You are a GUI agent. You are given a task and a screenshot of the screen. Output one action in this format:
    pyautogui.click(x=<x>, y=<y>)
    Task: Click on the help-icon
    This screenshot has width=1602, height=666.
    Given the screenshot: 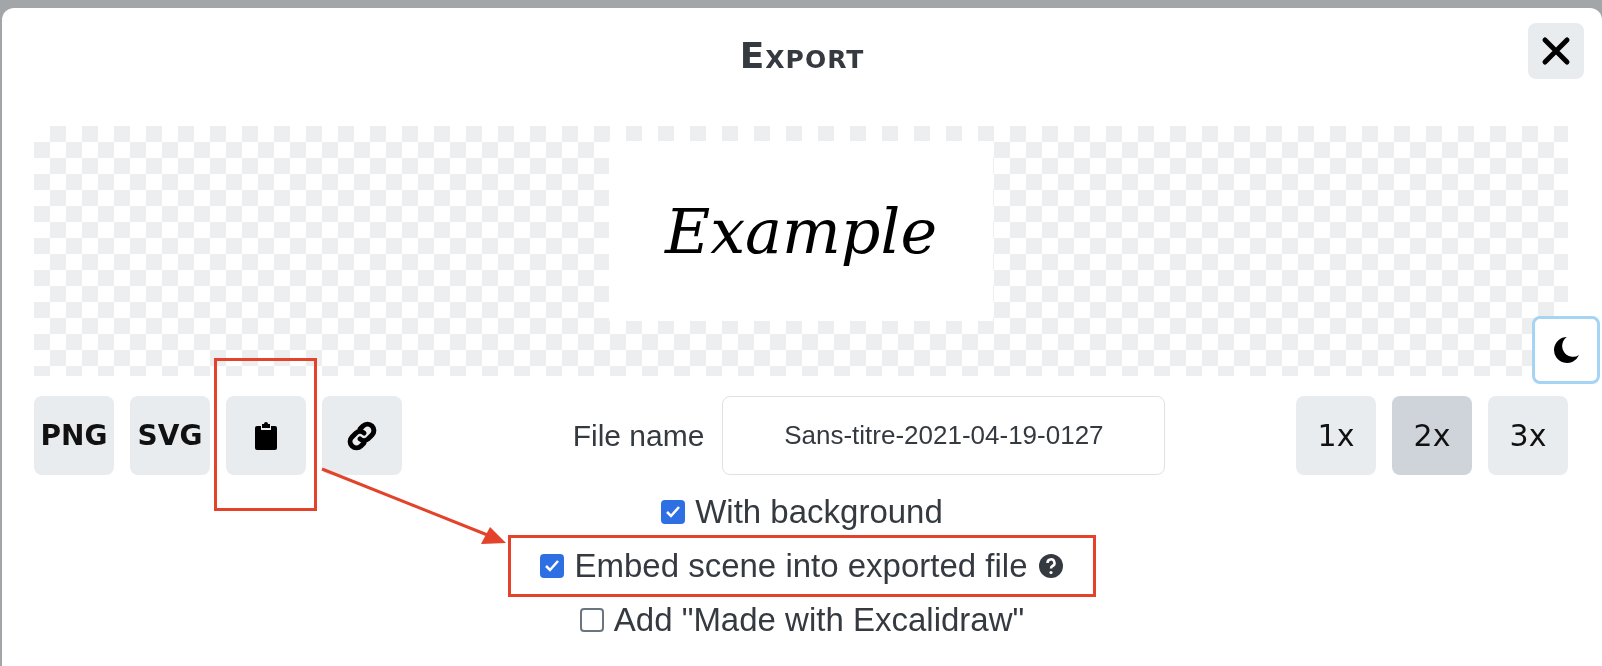 What is the action you would take?
    pyautogui.click(x=1050, y=566)
    